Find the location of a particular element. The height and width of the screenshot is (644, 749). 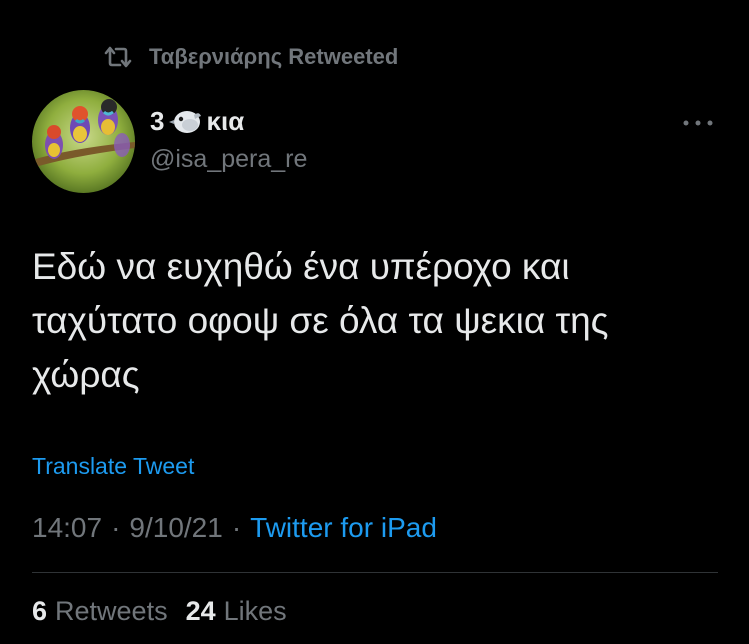

retweets-count: 6 is located at coordinates (40, 611).